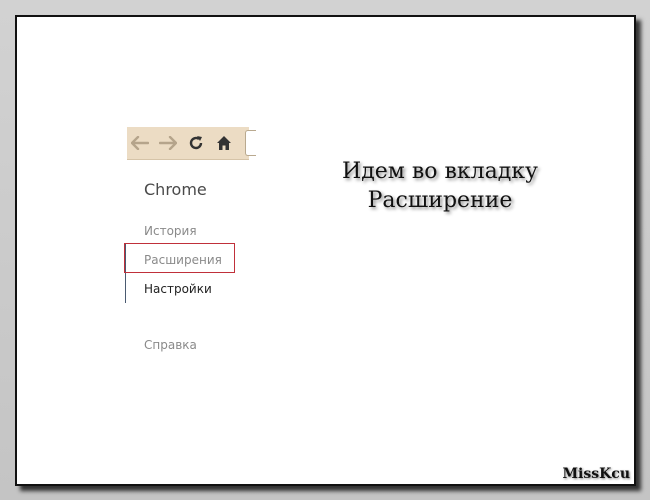 The image size is (650, 500). I want to click on browser-toolbar, so click(191, 143).